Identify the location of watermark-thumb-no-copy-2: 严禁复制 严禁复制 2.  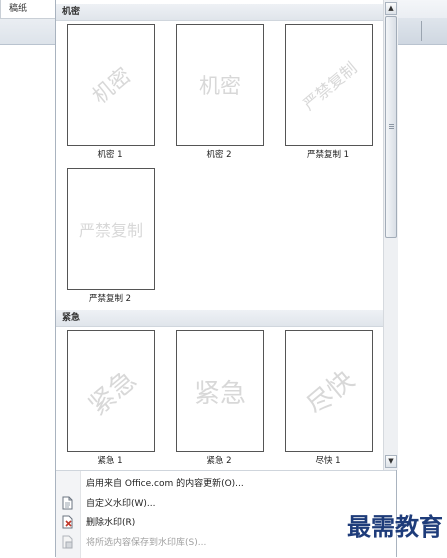
(107, 238).